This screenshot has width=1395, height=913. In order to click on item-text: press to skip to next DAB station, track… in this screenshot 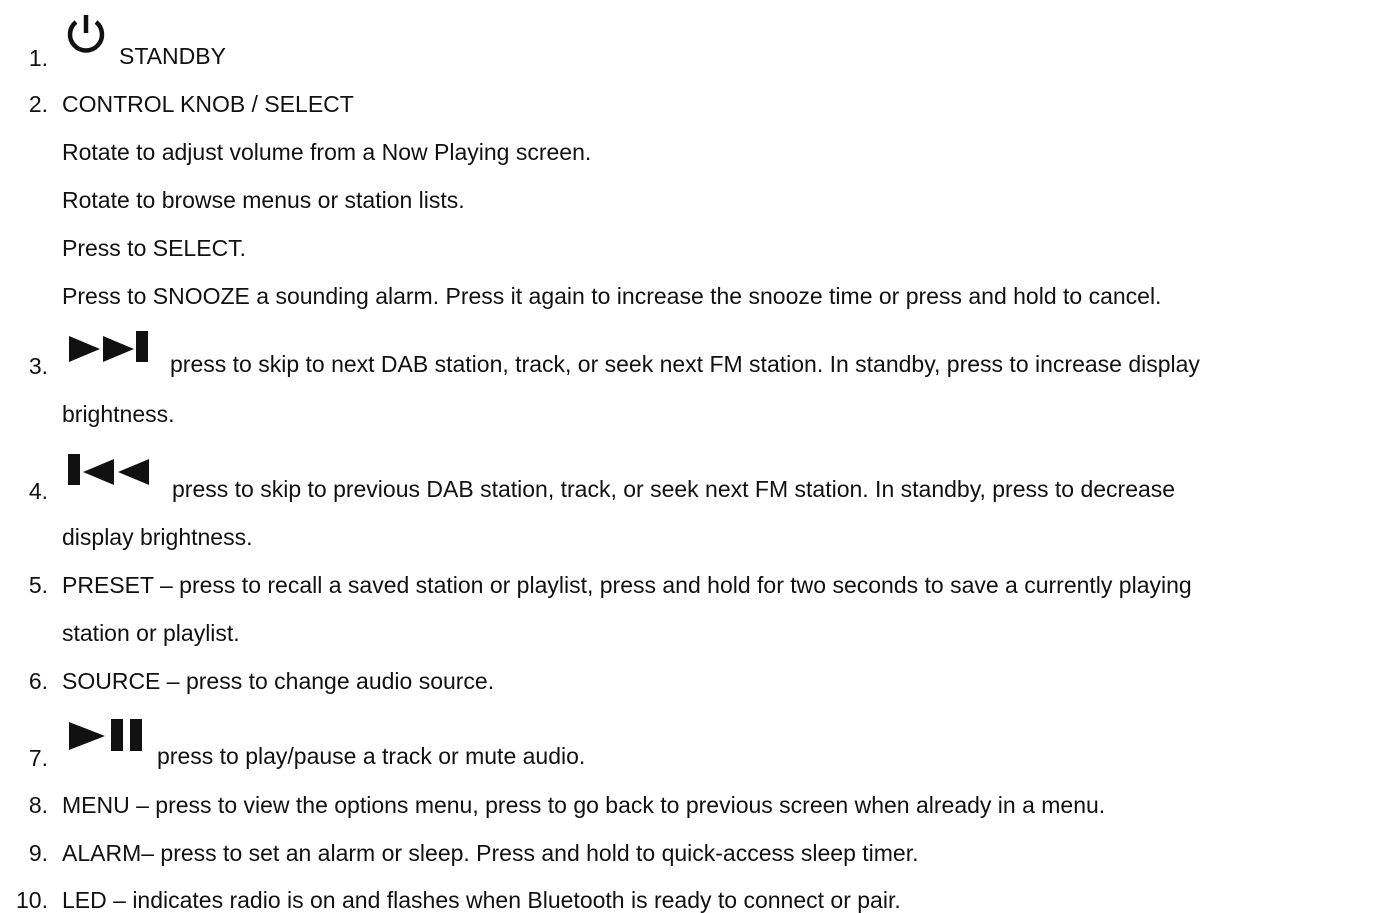, I will do `click(685, 364)`.